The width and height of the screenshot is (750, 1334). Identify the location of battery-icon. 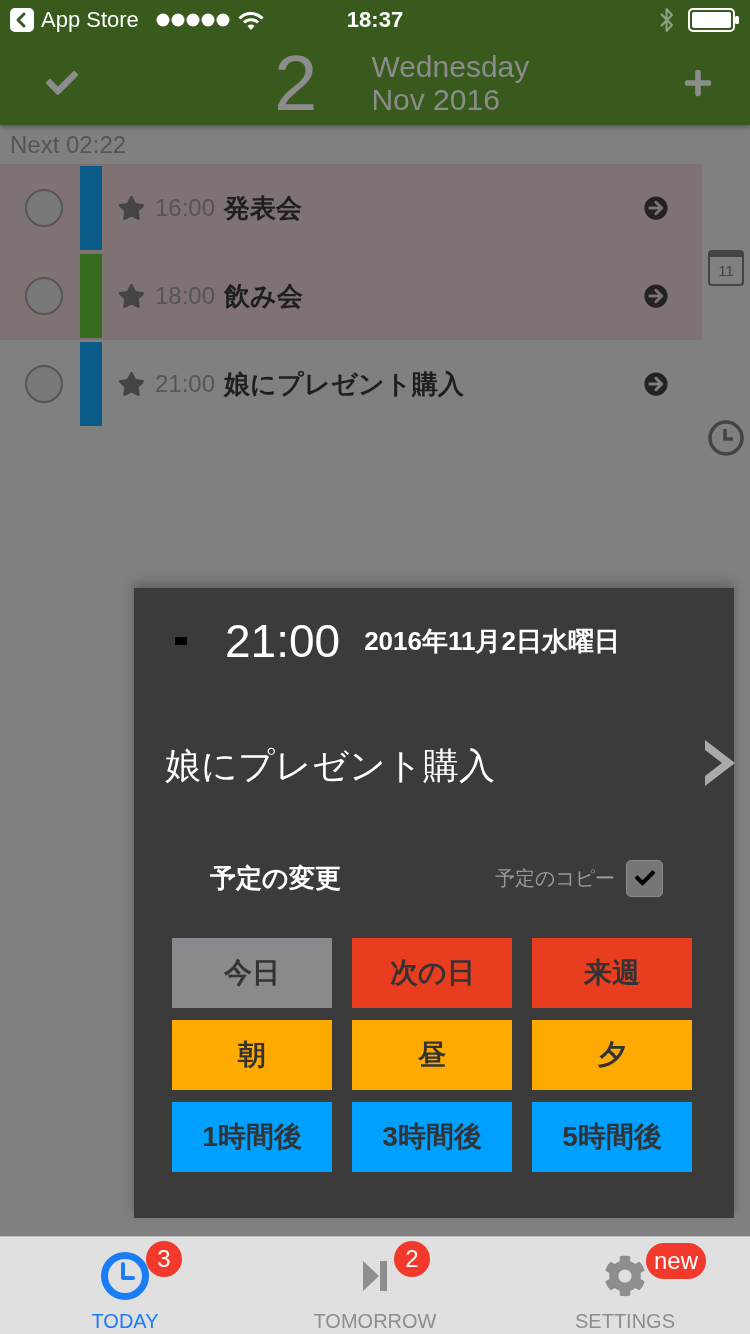
(714, 20).